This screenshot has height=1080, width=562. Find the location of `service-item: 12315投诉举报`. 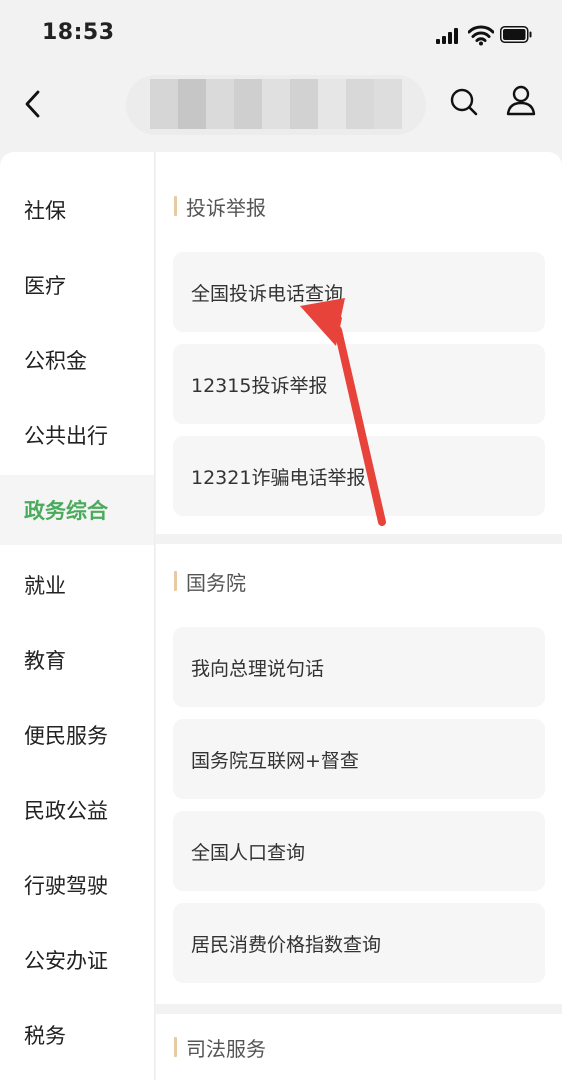

service-item: 12315投诉举报 is located at coordinates (359, 384).